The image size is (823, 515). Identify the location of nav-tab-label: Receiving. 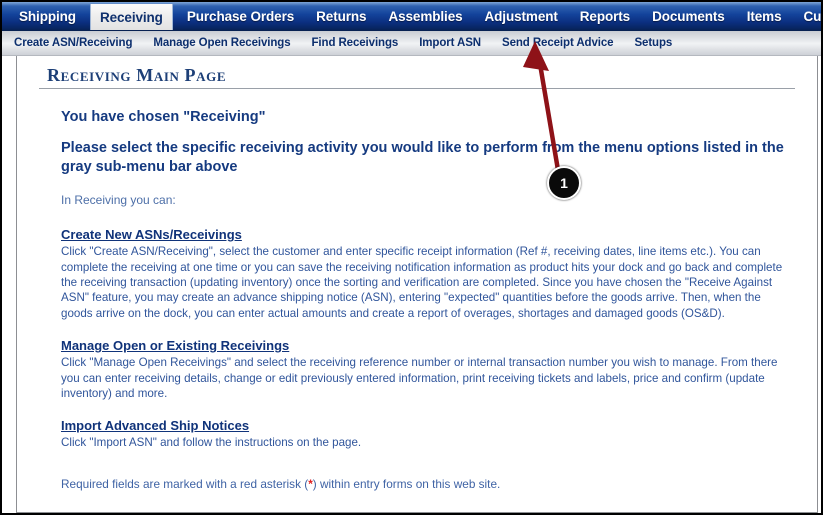
(131, 17).